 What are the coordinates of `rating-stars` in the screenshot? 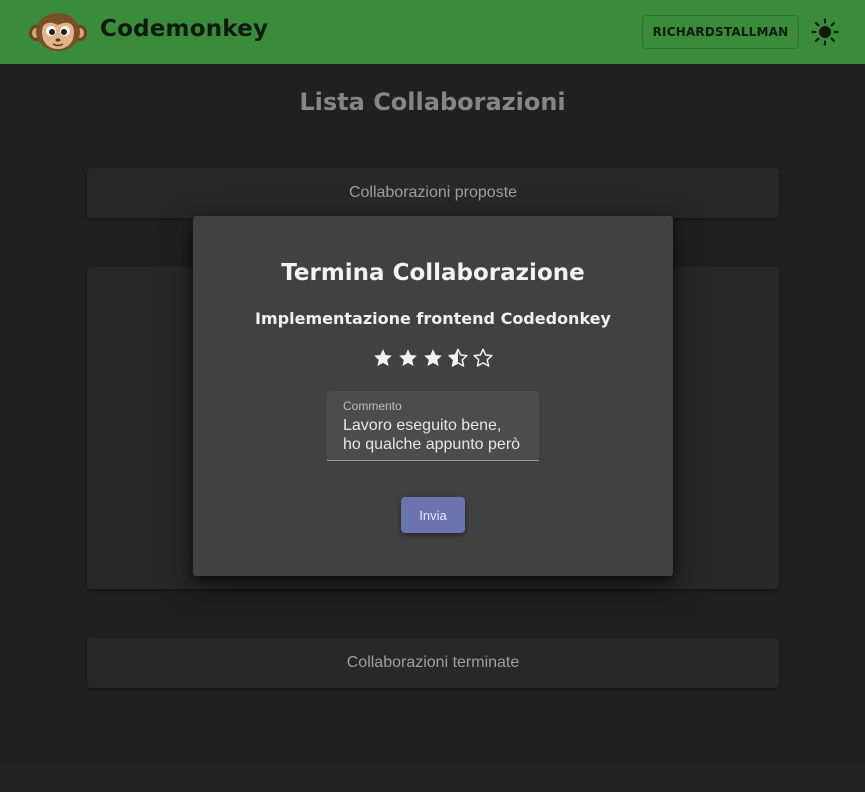 It's located at (433, 359).